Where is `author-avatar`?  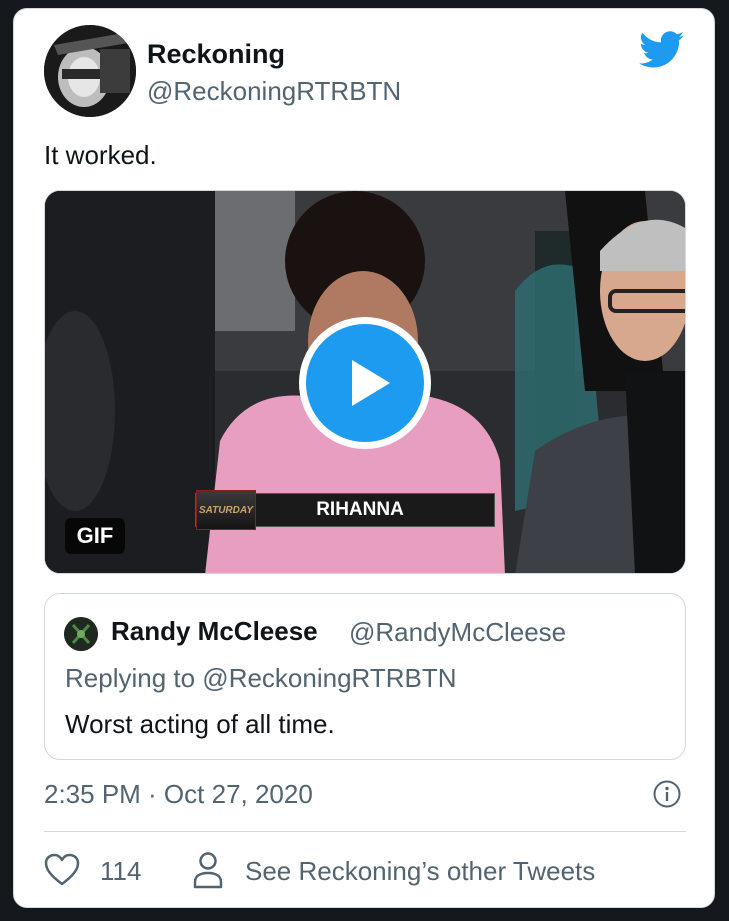 author-avatar is located at coordinates (90, 71).